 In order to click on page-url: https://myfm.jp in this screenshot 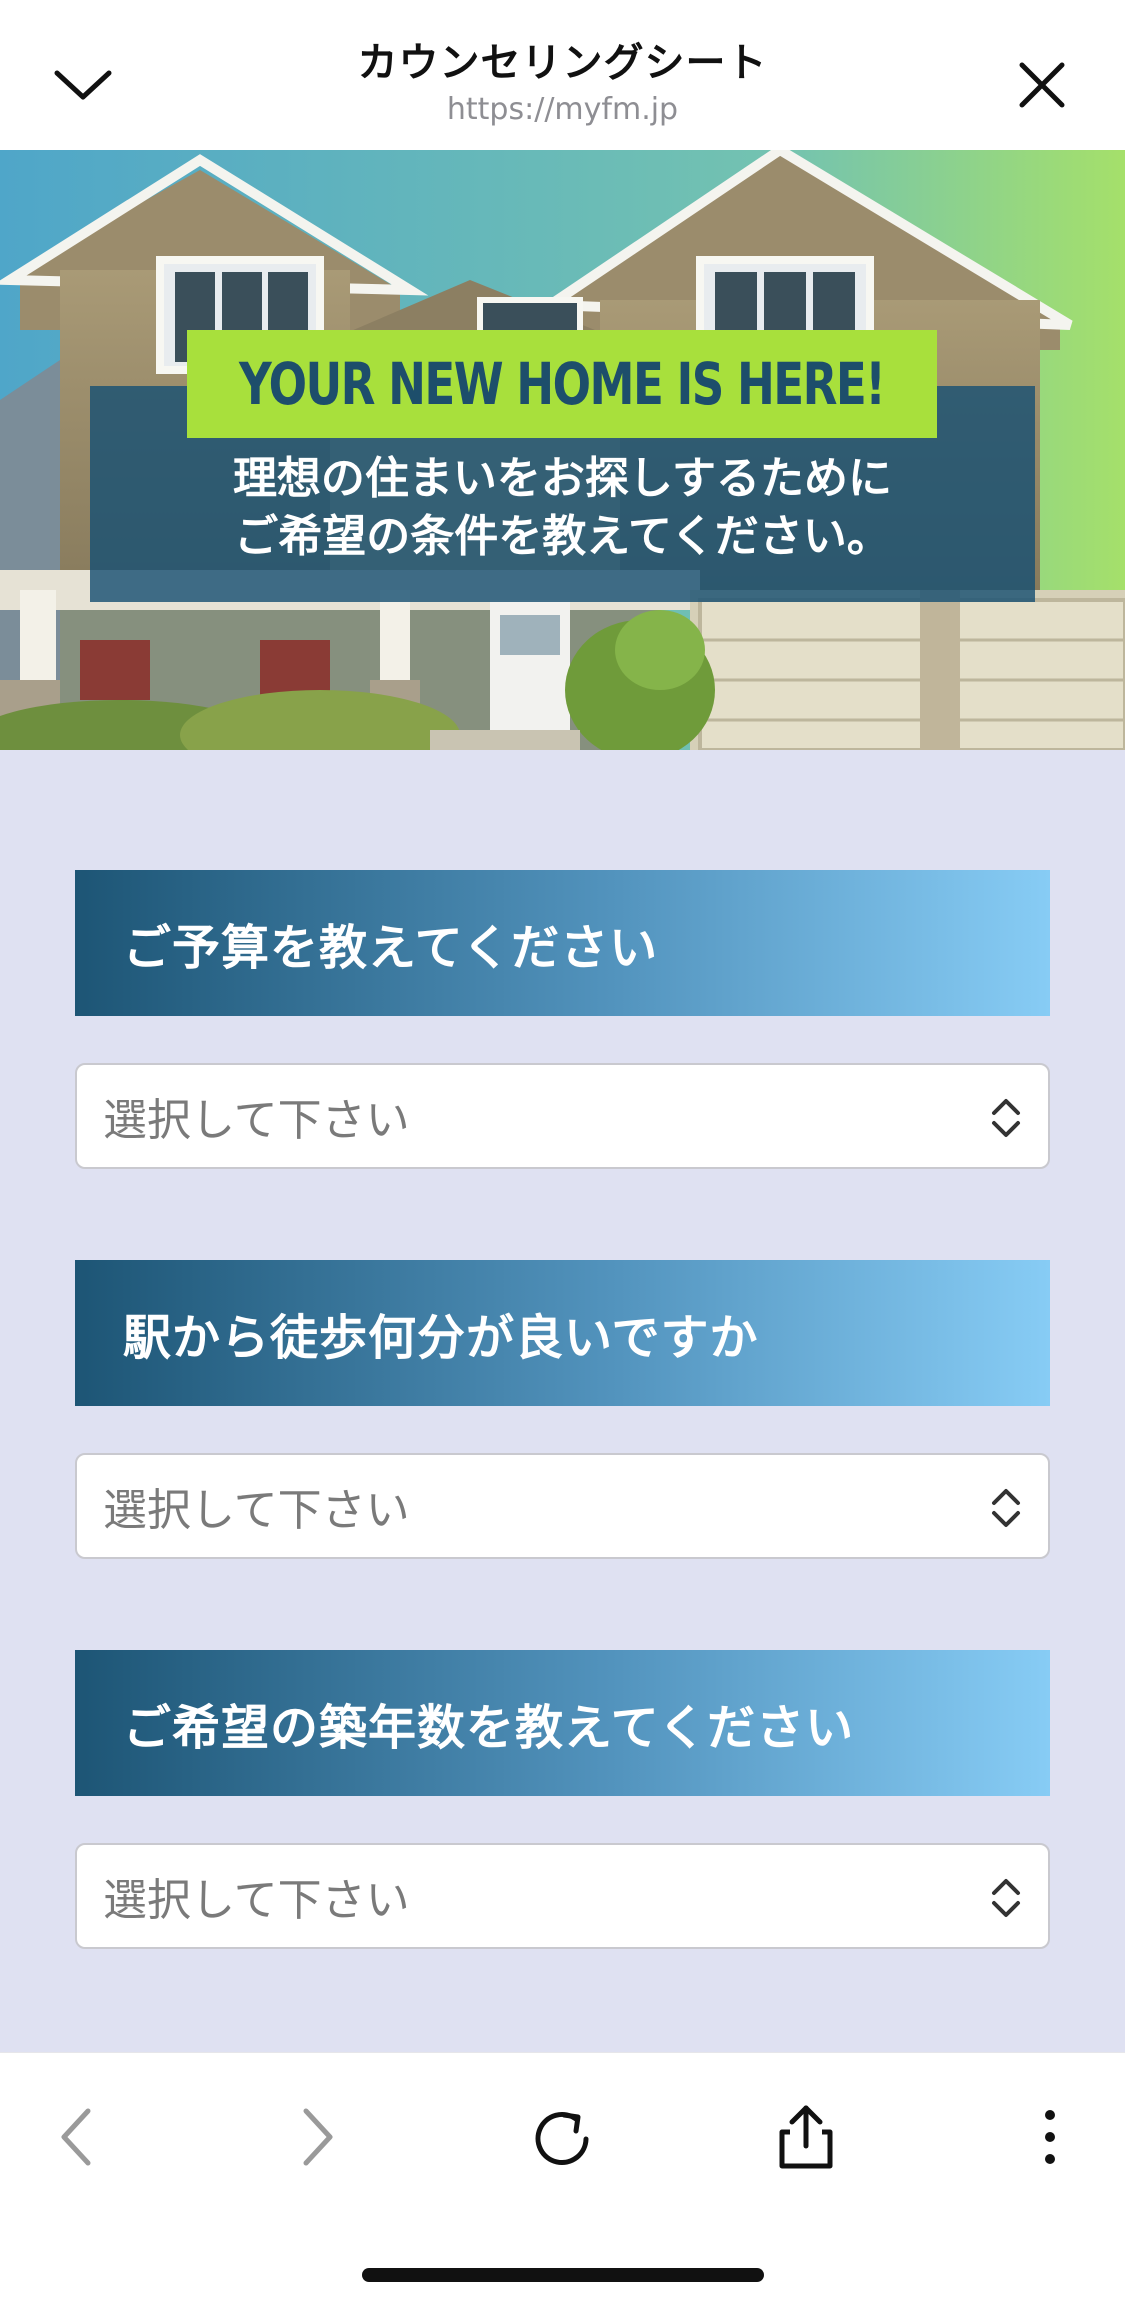, I will do `click(562, 109)`.